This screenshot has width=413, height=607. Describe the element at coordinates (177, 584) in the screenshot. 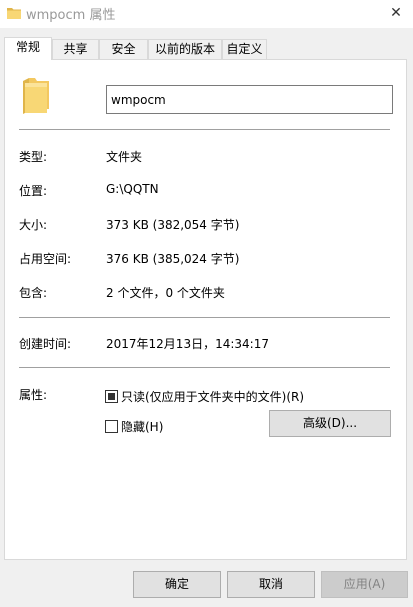

I see `ok-button: 确定` at that location.